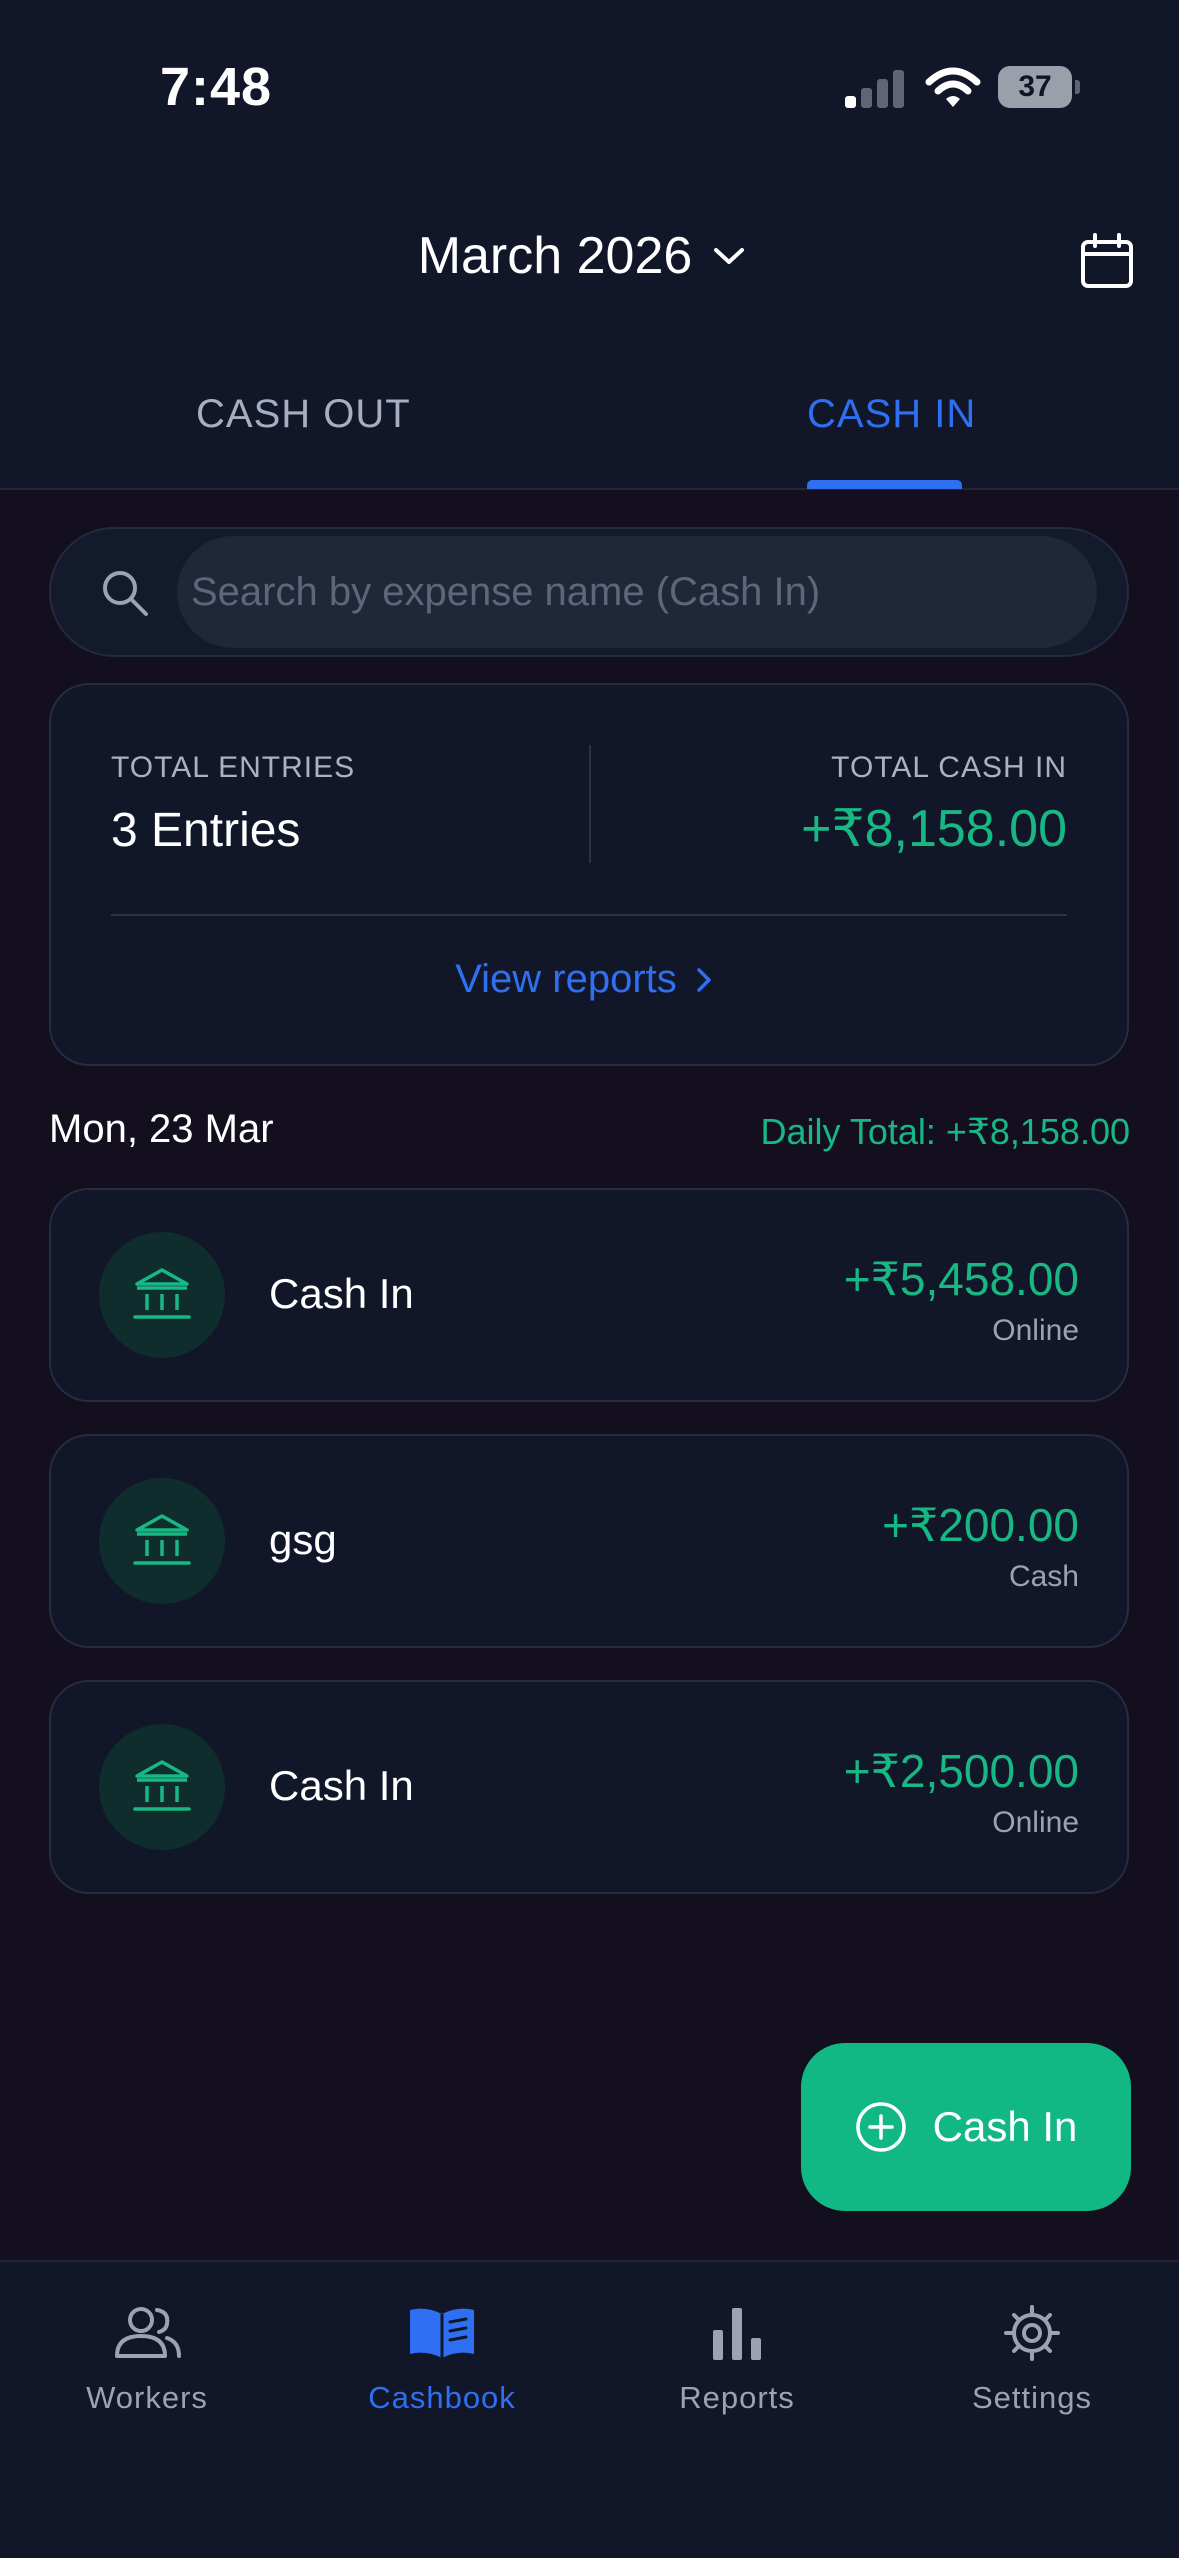 Image resolution: width=1179 pixels, height=2558 pixels. Describe the element at coordinates (303, 1539) in the screenshot. I see `entry-name: gsg` at that location.